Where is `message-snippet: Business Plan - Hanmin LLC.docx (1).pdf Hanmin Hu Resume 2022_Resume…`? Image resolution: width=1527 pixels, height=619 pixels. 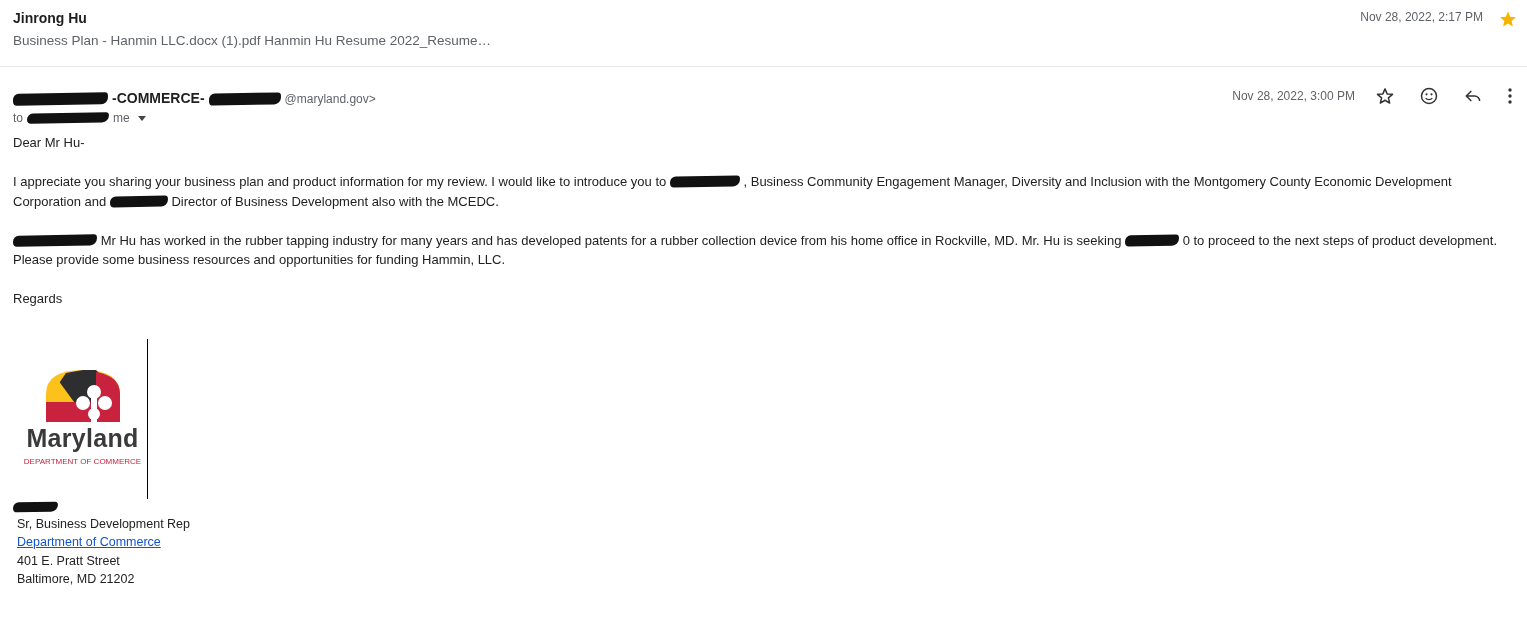 message-snippet: Business Plan - Hanmin LLC.docx (1).pdf Hanmin Hu Resume 2022_Resume… is located at coordinates (252, 41).